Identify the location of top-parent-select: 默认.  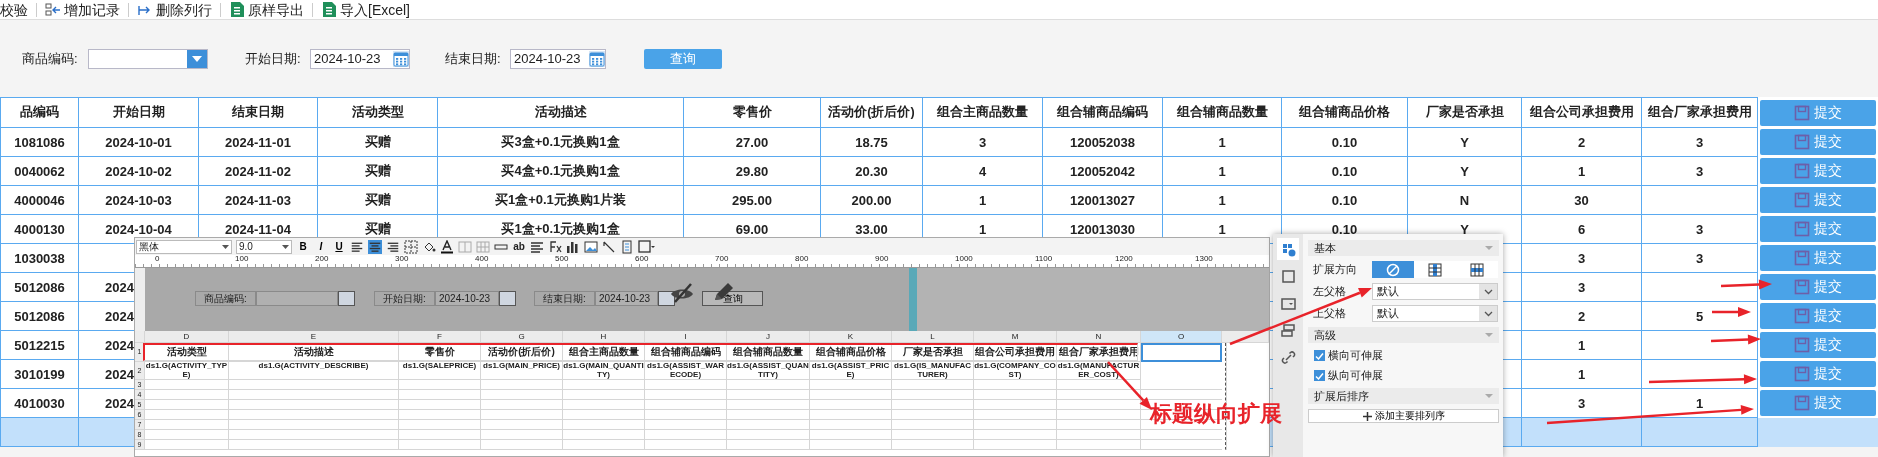
(1435, 313).